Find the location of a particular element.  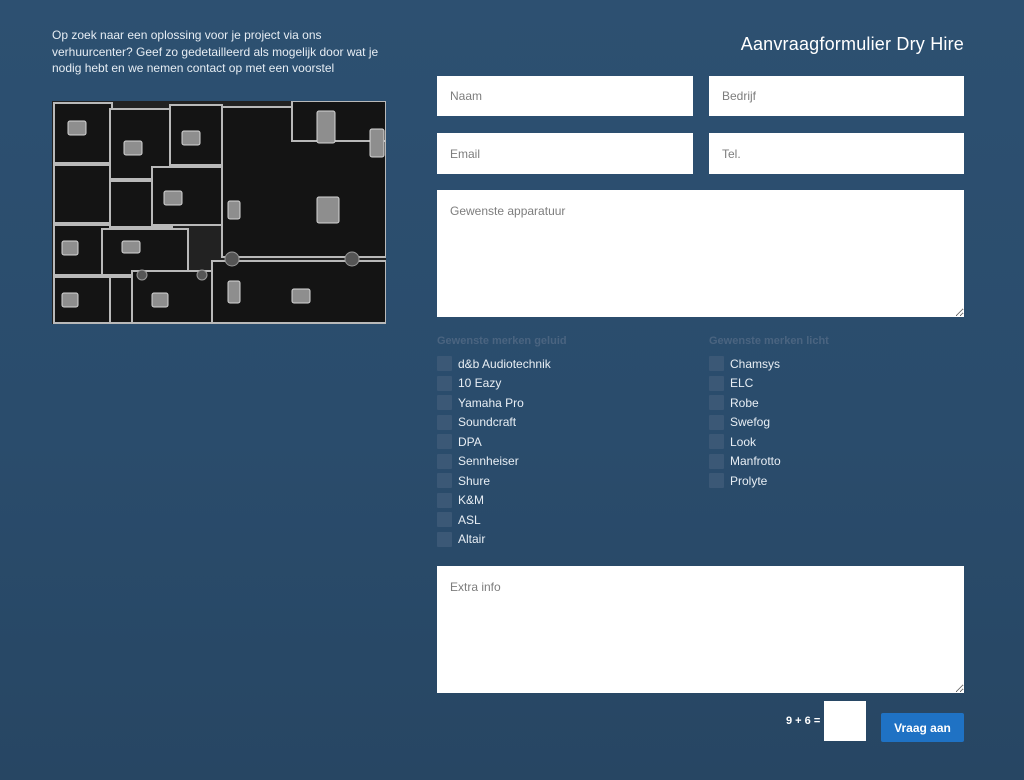

checkbox-label: ASL is located at coordinates (469, 519).